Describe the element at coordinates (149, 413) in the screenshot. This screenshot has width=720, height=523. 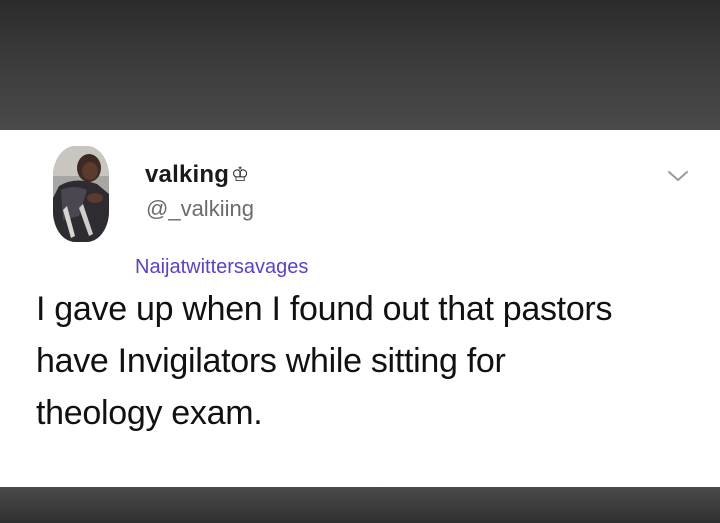
I see `tweet-text-line-3: theology exam.` at that location.